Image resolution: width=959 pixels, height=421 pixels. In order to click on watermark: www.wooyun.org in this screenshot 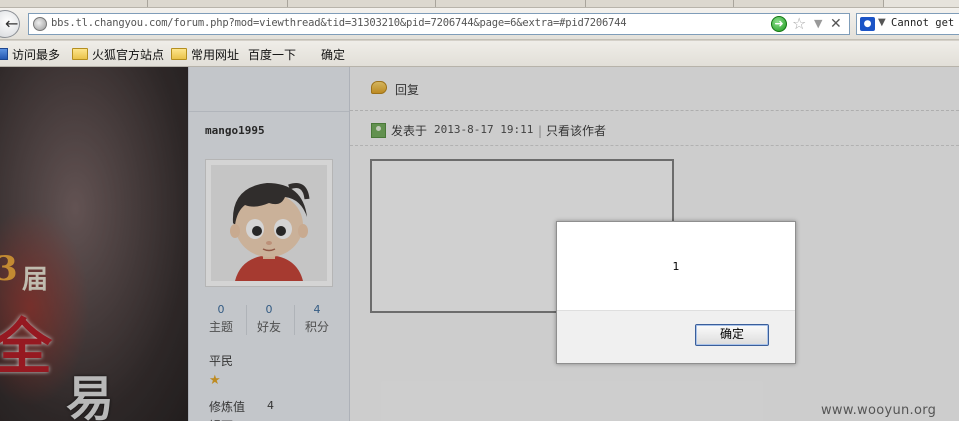, I will do `click(879, 410)`.